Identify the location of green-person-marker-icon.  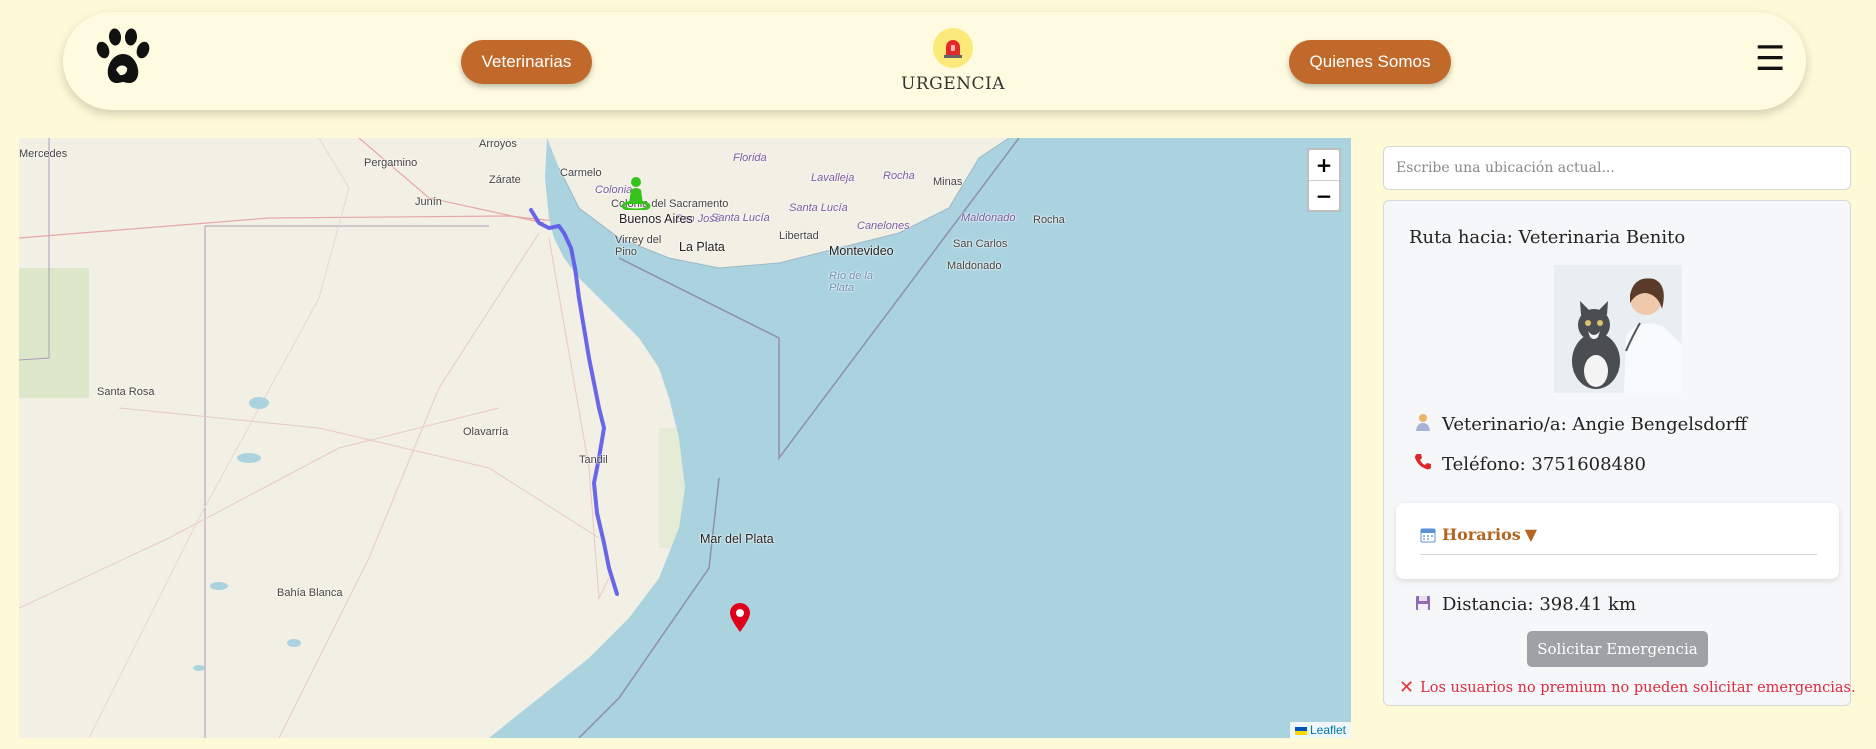
(636, 195).